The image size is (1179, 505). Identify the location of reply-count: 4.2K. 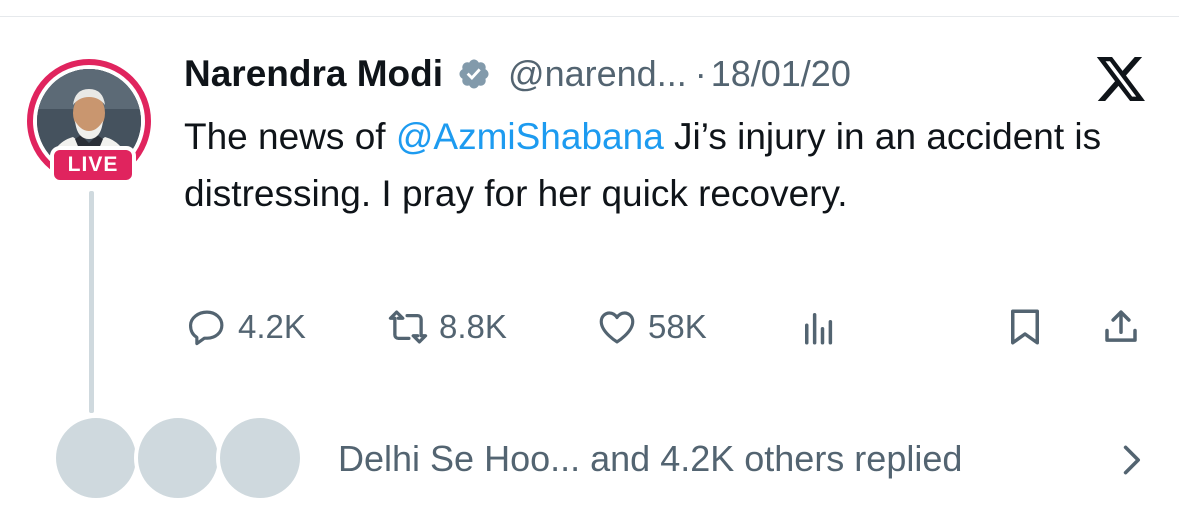
(272, 326).